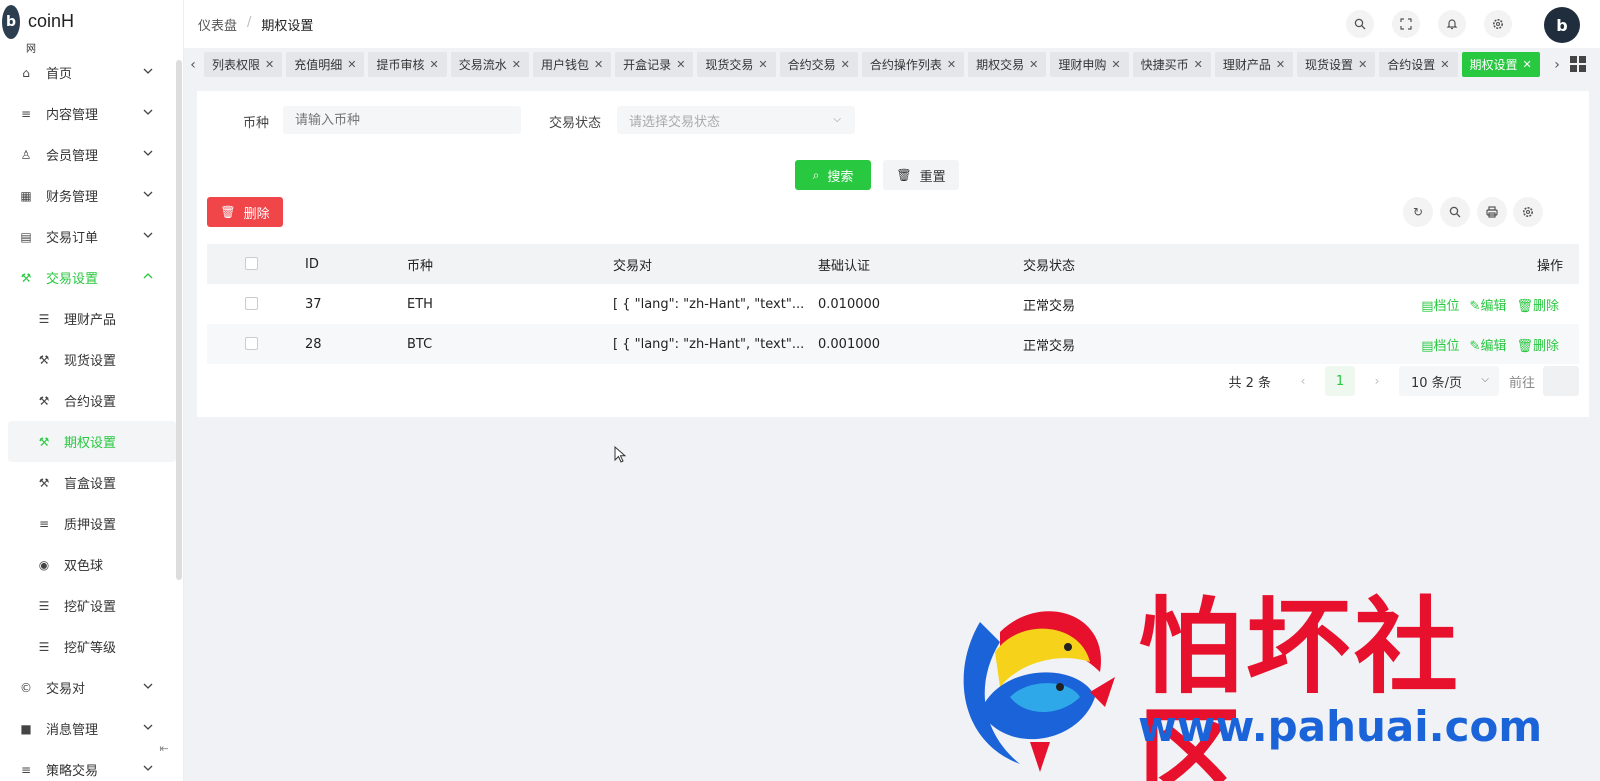  What do you see at coordinates (325, 64) in the screenshot?
I see `tab-1: 充值明细 ✕` at bounding box center [325, 64].